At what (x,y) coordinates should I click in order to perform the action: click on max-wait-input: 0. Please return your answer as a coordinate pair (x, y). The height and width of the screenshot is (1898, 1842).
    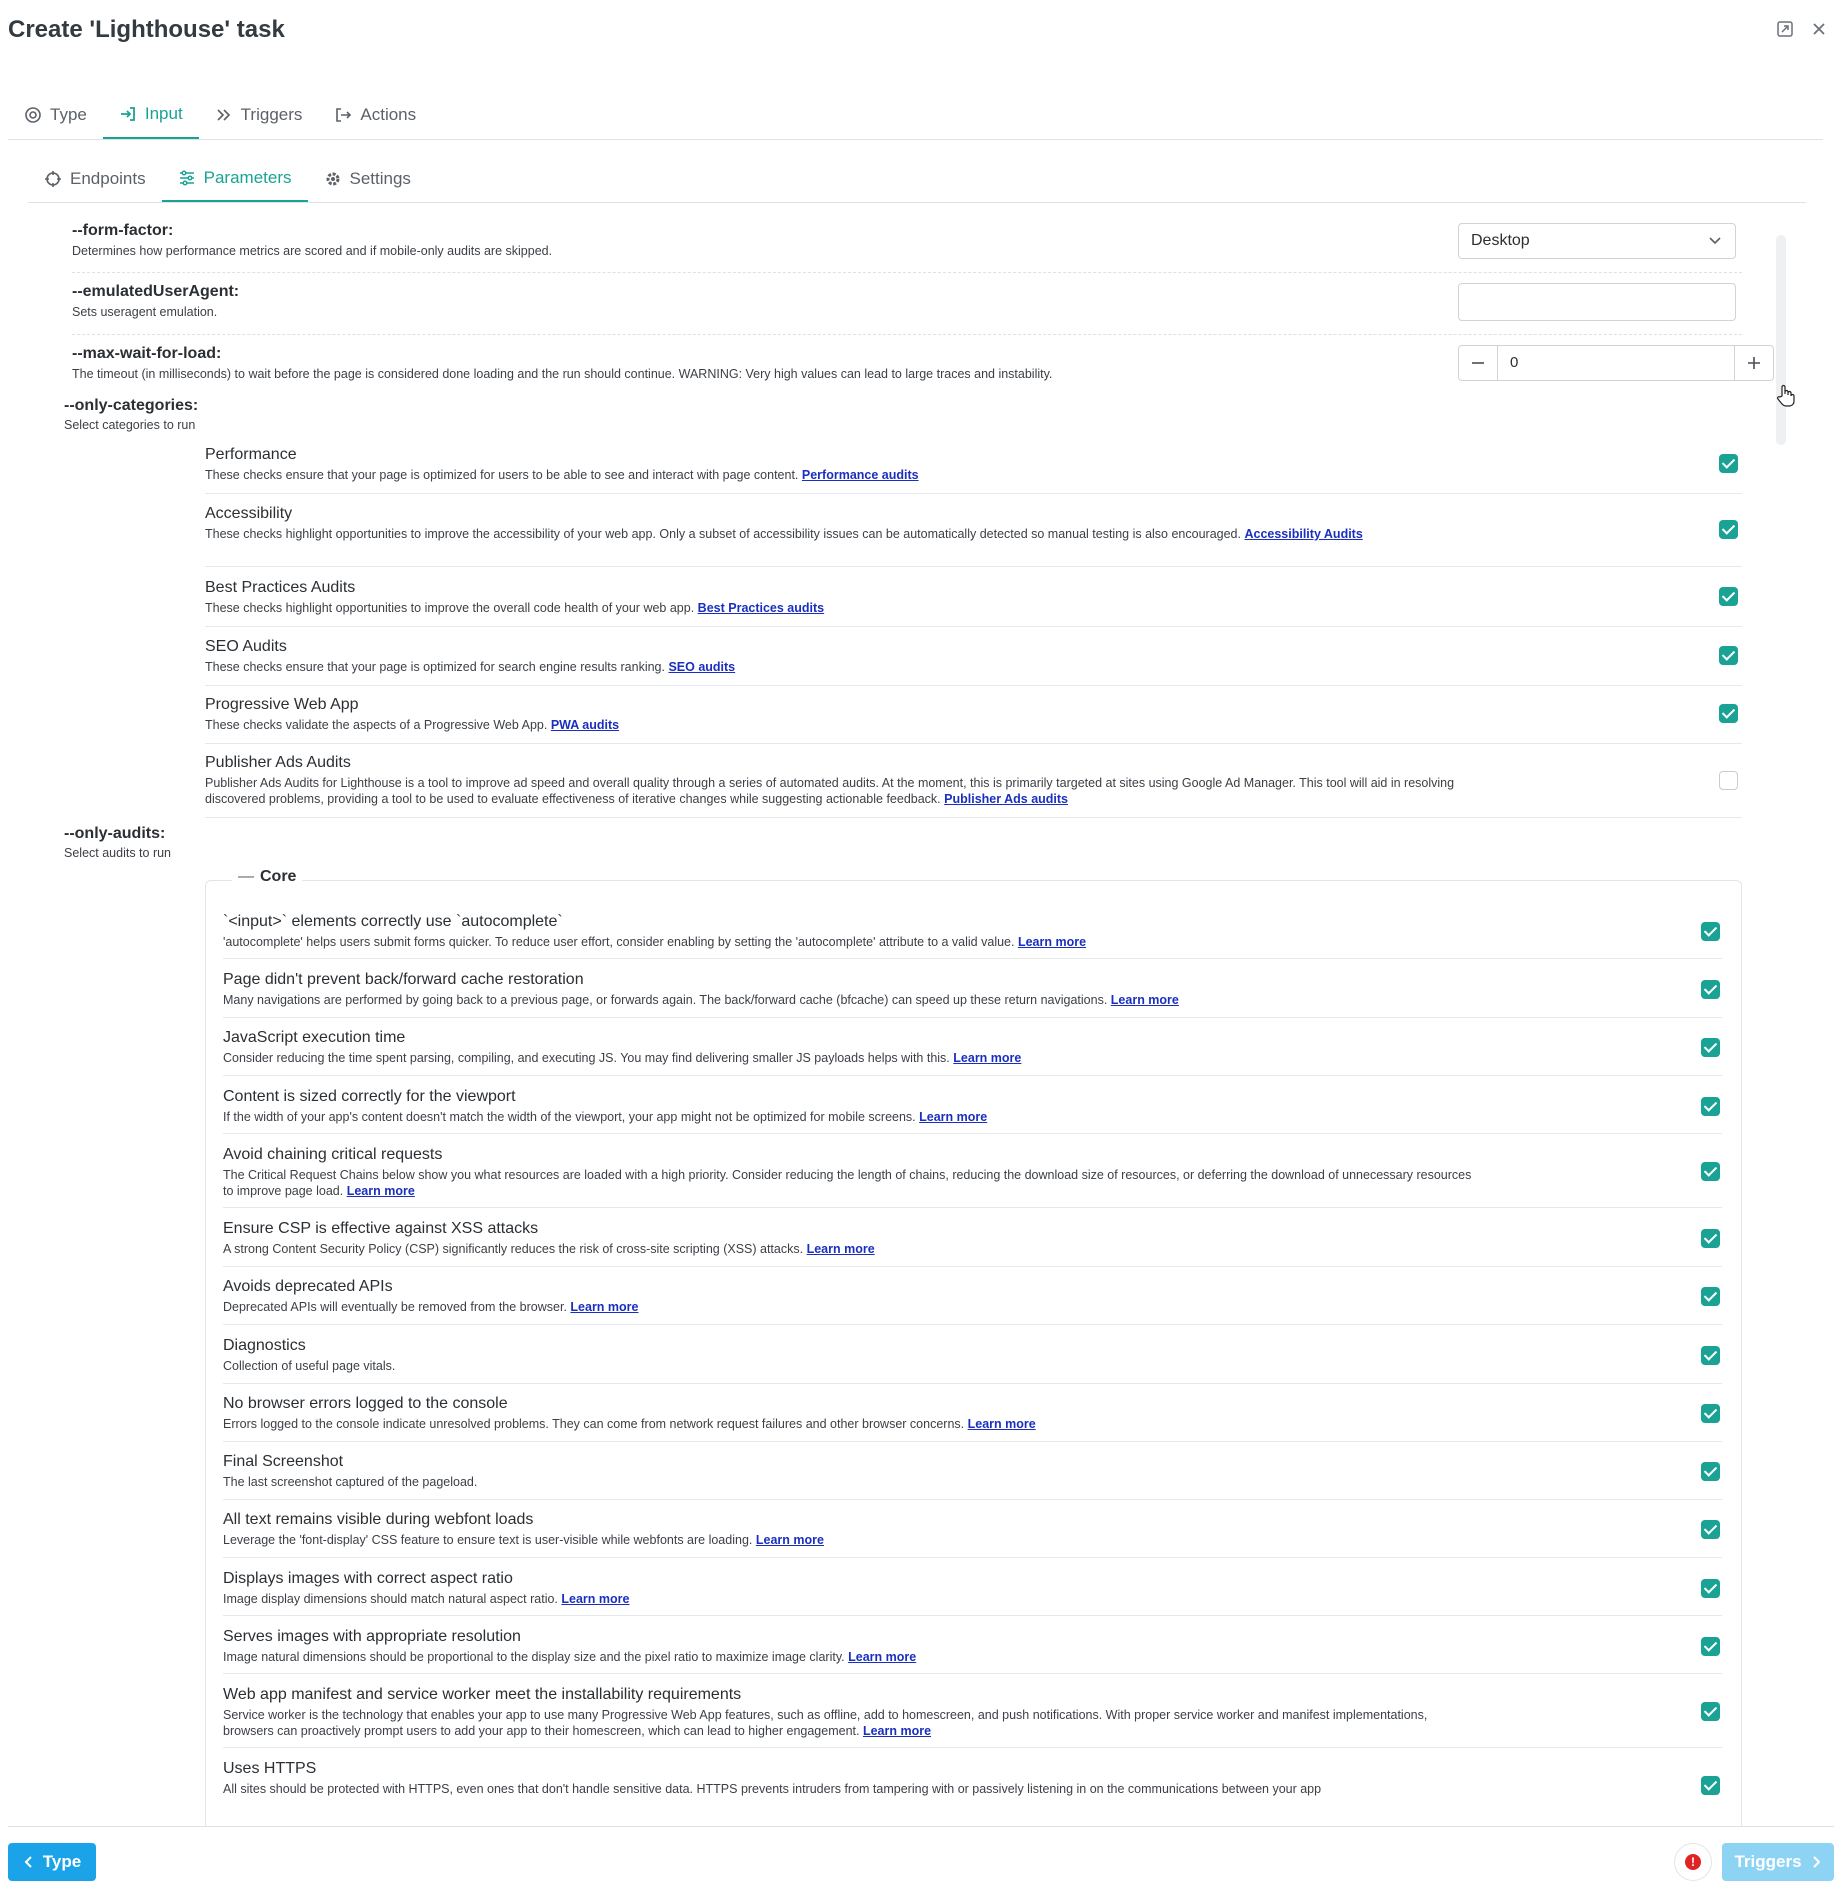
    Looking at the image, I should click on (1616, 363).